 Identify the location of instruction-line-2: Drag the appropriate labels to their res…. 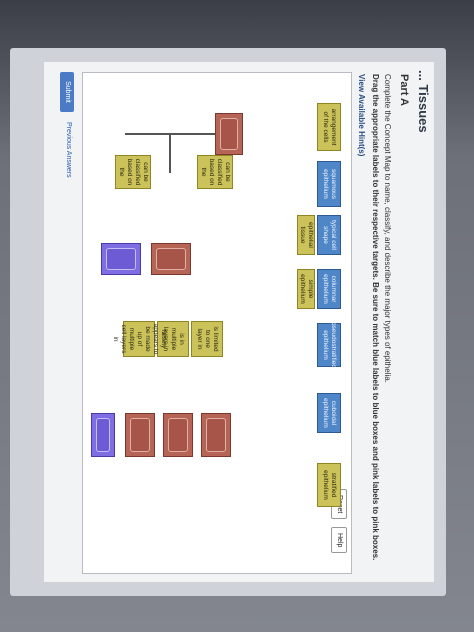
(375, 317).